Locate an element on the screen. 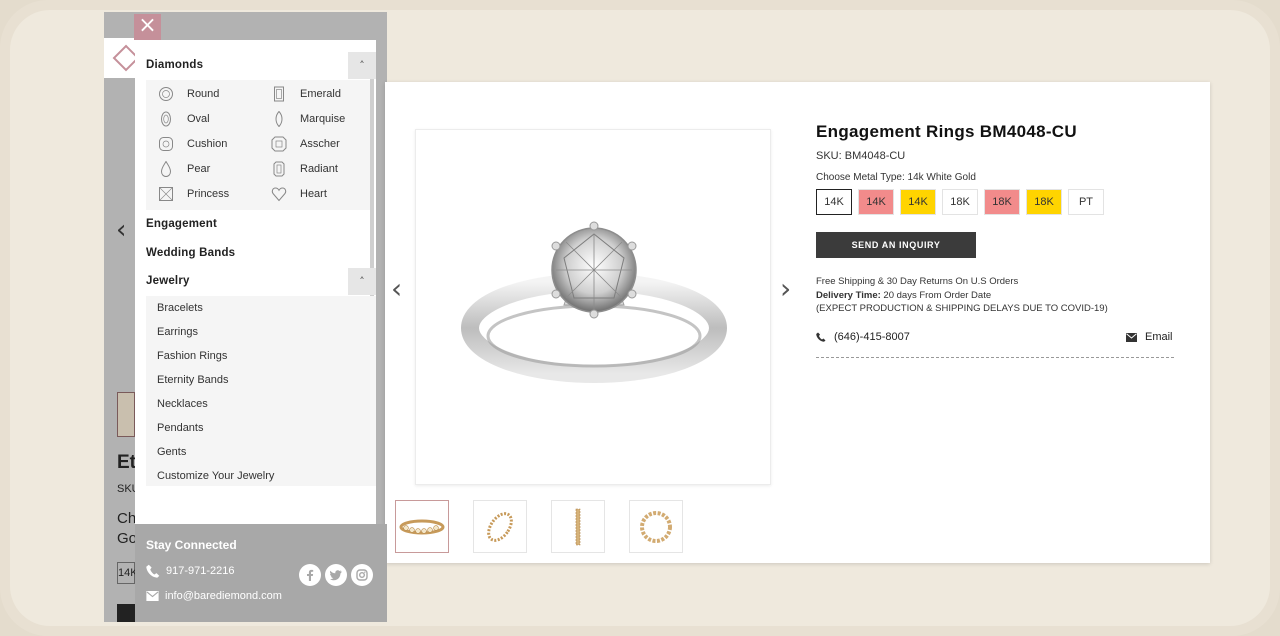  eternity-band-edge-icon is located at coordinates (578, 526).